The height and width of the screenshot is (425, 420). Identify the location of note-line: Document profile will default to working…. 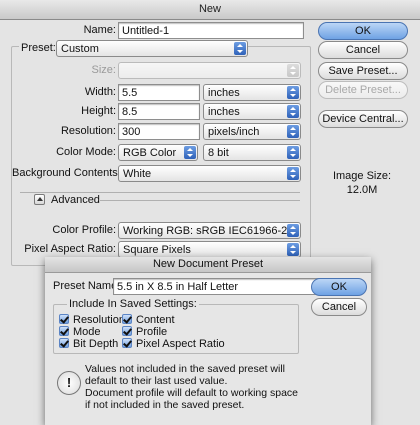
(192, 393).